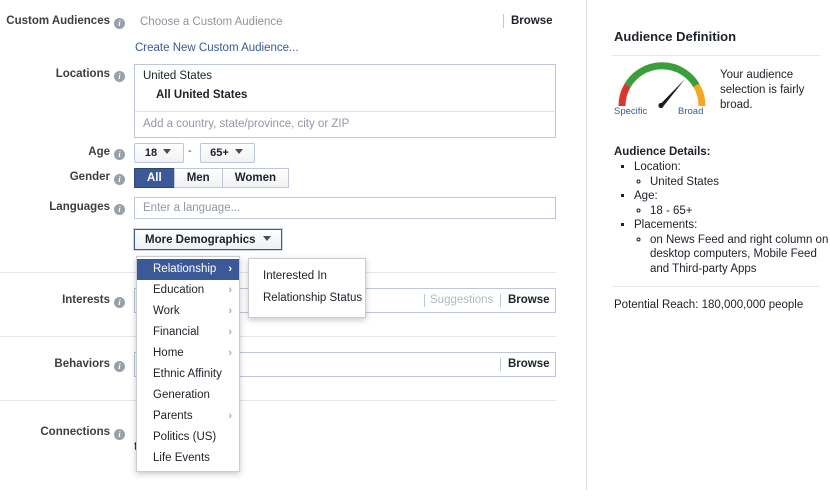  I want to click on menu-item-politics-us: Politics (US), so click(188, 437).